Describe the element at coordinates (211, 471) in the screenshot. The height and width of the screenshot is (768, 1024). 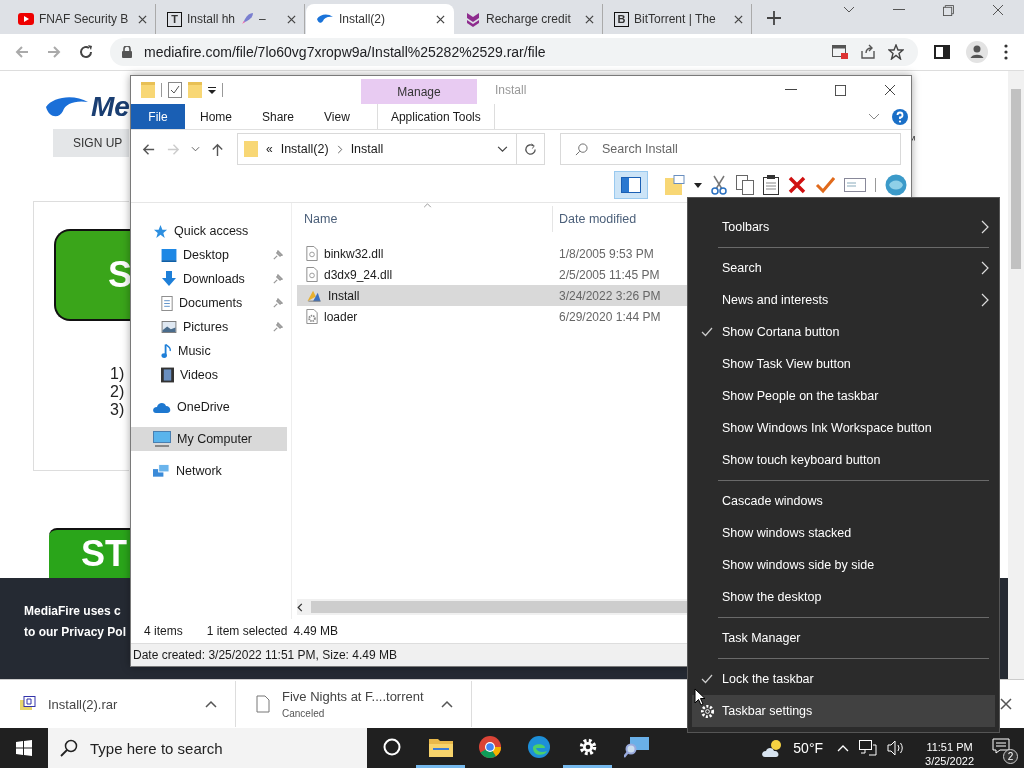
I see `navigation-item: Network` at that location.